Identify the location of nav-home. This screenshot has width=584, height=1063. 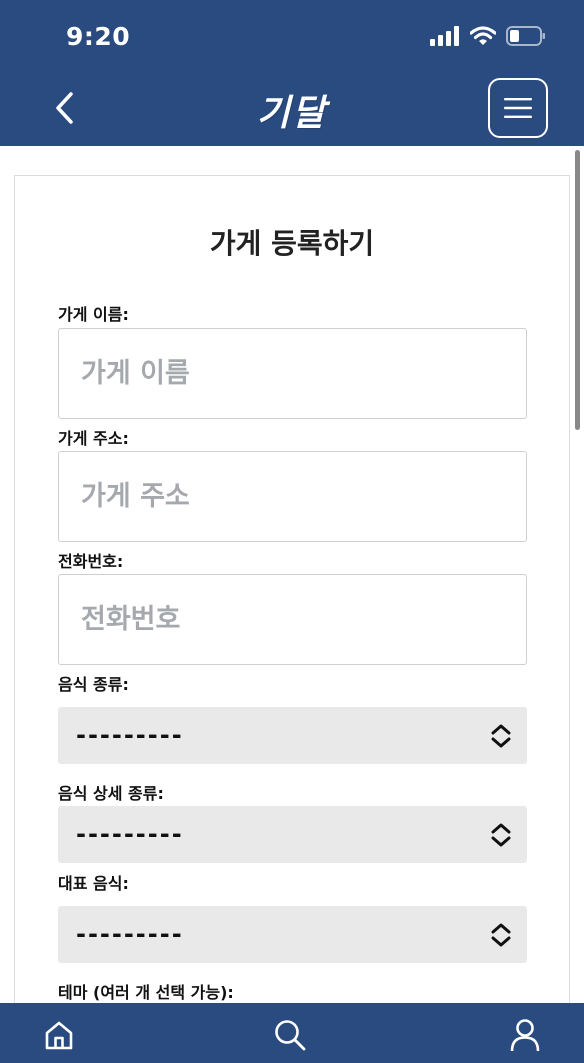
(59, 1035).